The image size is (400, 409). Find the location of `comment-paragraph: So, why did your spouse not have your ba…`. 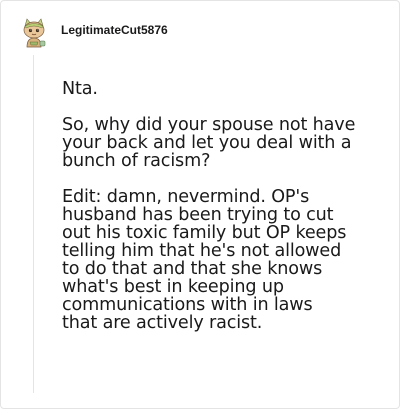

comment-paragraph: So, why did your spouse not have your ba… is located at coordinates (209, 143).